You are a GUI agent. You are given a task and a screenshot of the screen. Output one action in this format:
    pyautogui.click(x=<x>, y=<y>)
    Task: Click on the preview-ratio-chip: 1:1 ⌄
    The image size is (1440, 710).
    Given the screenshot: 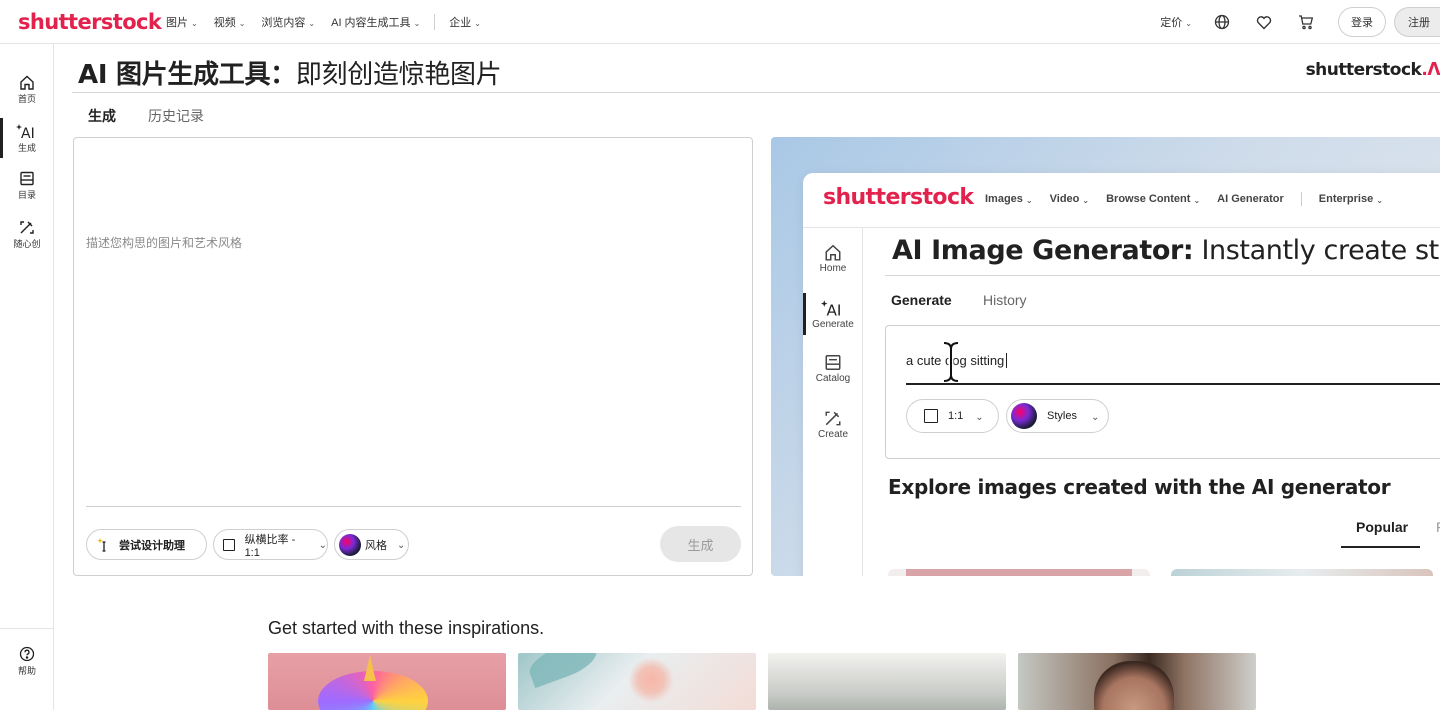 What is the action you would take?
    pyautogui.click(x=952, y=416)
    